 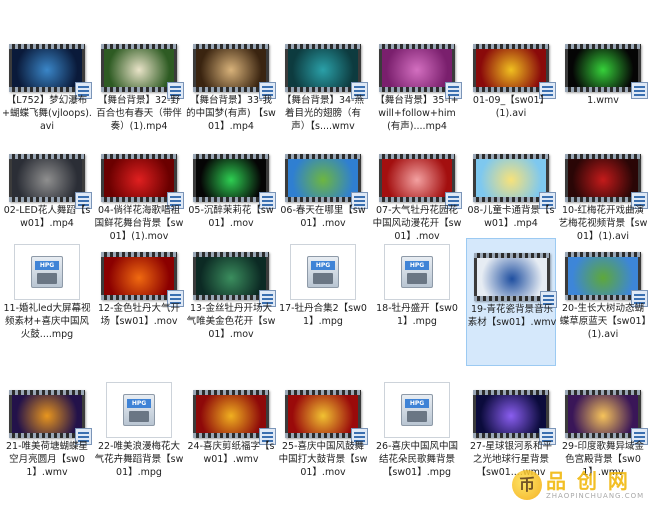 I want to click on file-name: 24-喜庆剪纸福字【sw01】.wmv, so click(x=231, y=453).